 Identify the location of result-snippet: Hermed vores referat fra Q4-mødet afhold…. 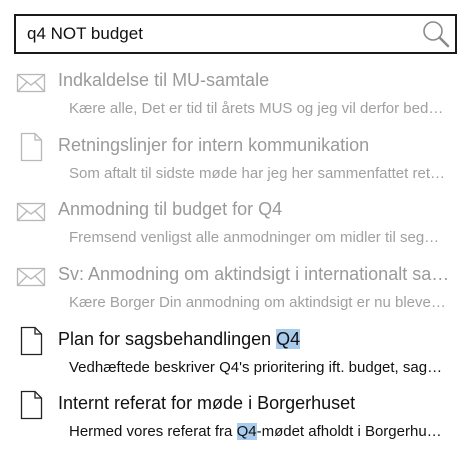
(257, 431).